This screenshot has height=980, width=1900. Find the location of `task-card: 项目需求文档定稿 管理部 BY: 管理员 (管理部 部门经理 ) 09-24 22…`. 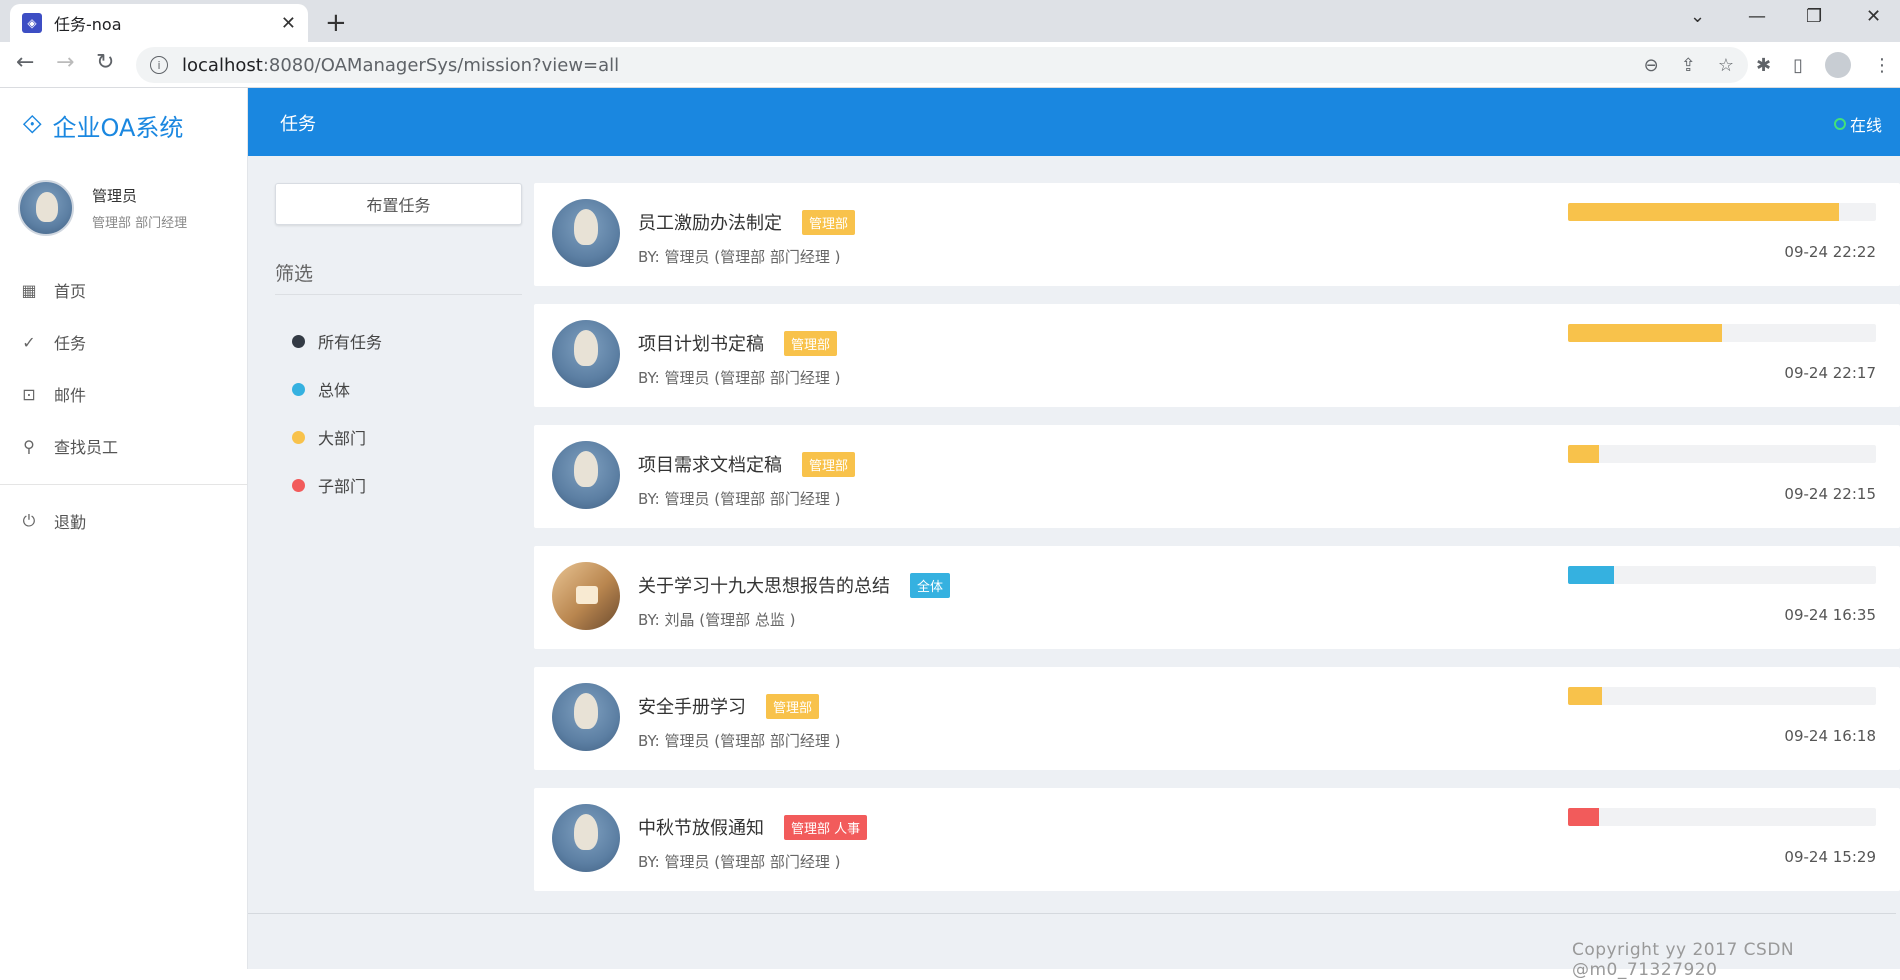

task-card: 项目需求文档定稿 管理部 BY: 管理员 (管理部 部门经理 ) 09-24 22… is located at coordinates (1217, 476).